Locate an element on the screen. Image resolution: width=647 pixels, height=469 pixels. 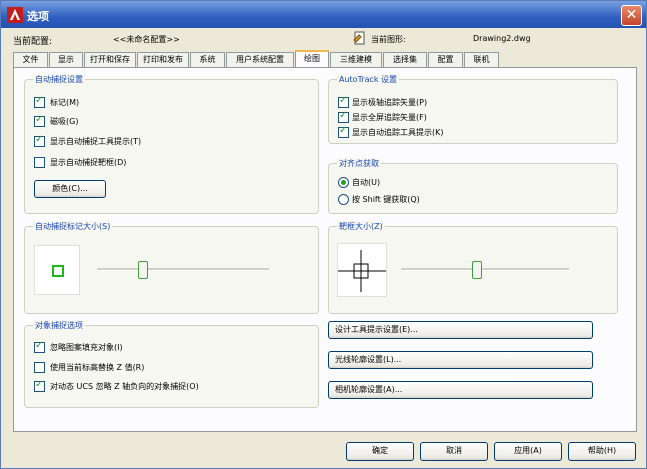
tab-online: 联机 is located at coordinates (481, 59).